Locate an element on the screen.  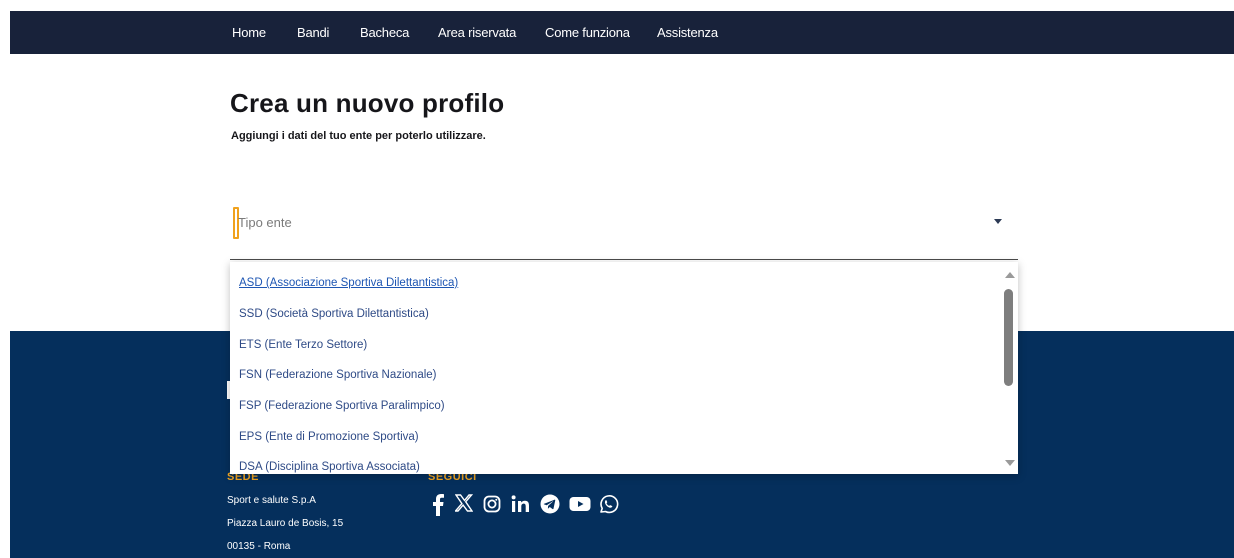
facebook-icon is located at coordinates (438, 506).